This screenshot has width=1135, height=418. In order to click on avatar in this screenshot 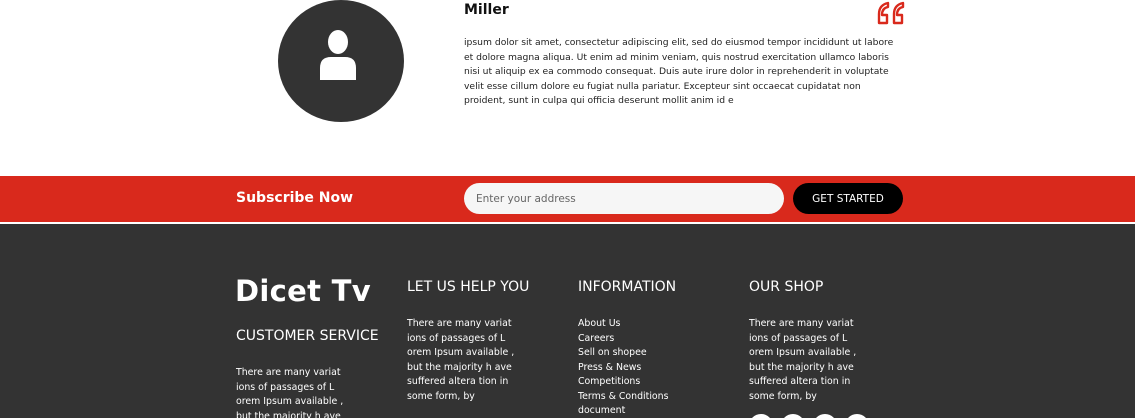, I will do `click(341, 61)`.